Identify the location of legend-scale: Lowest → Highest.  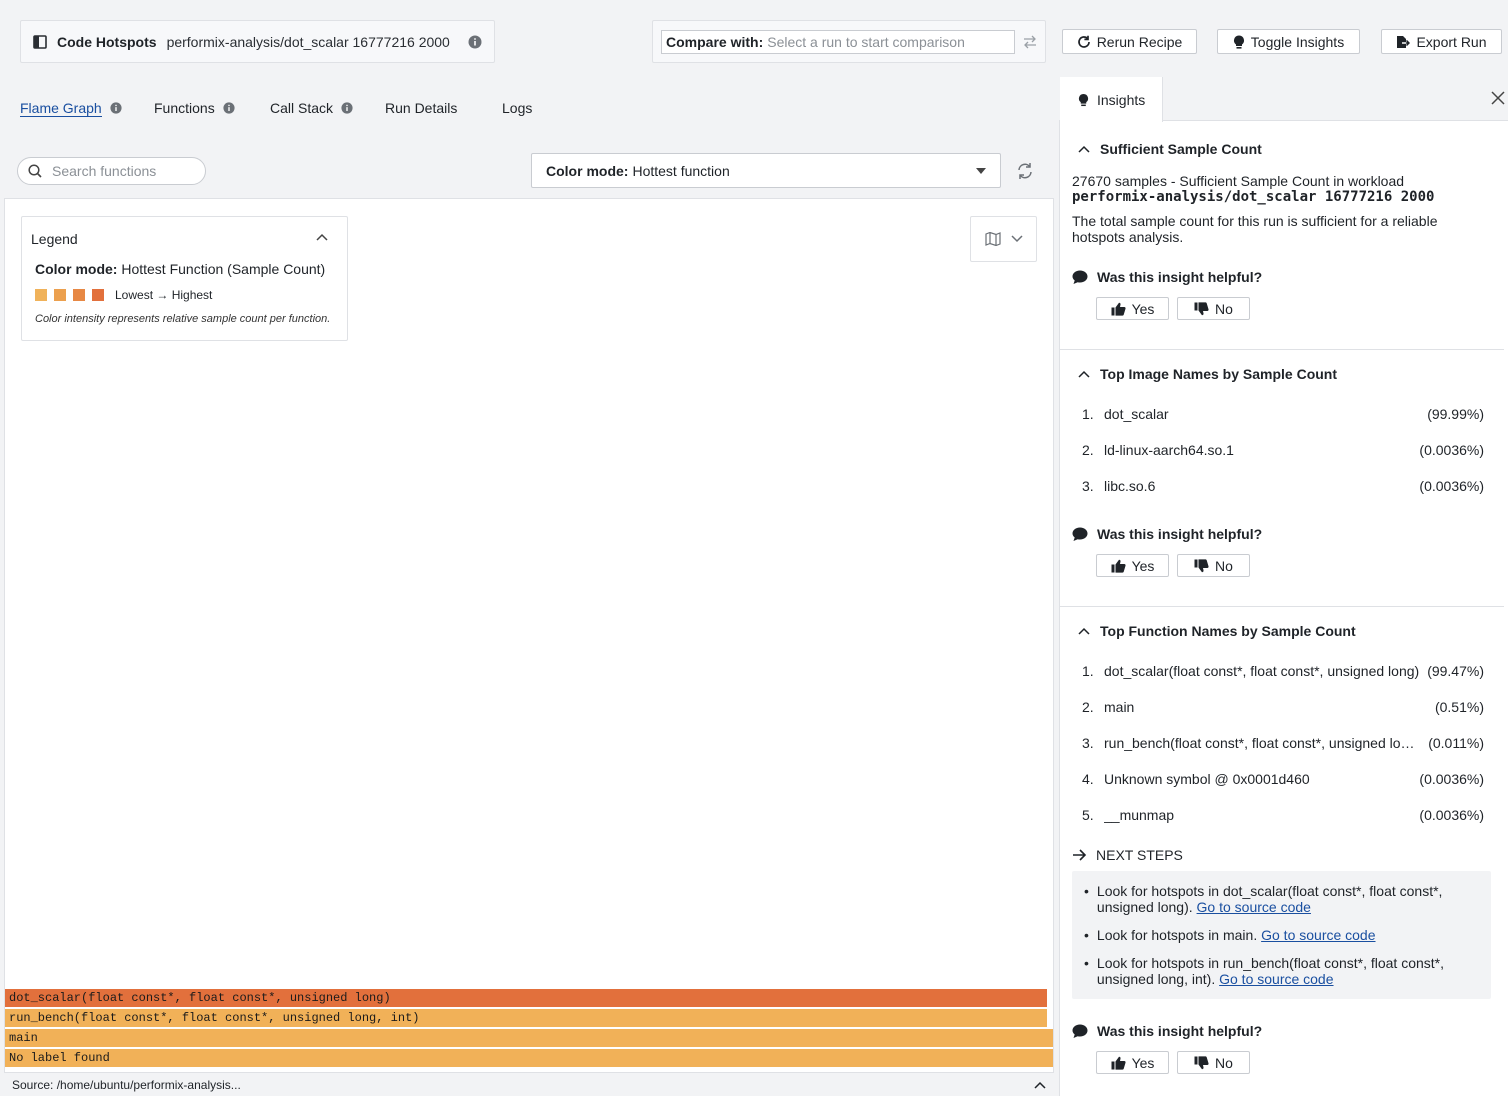
(123, 295).